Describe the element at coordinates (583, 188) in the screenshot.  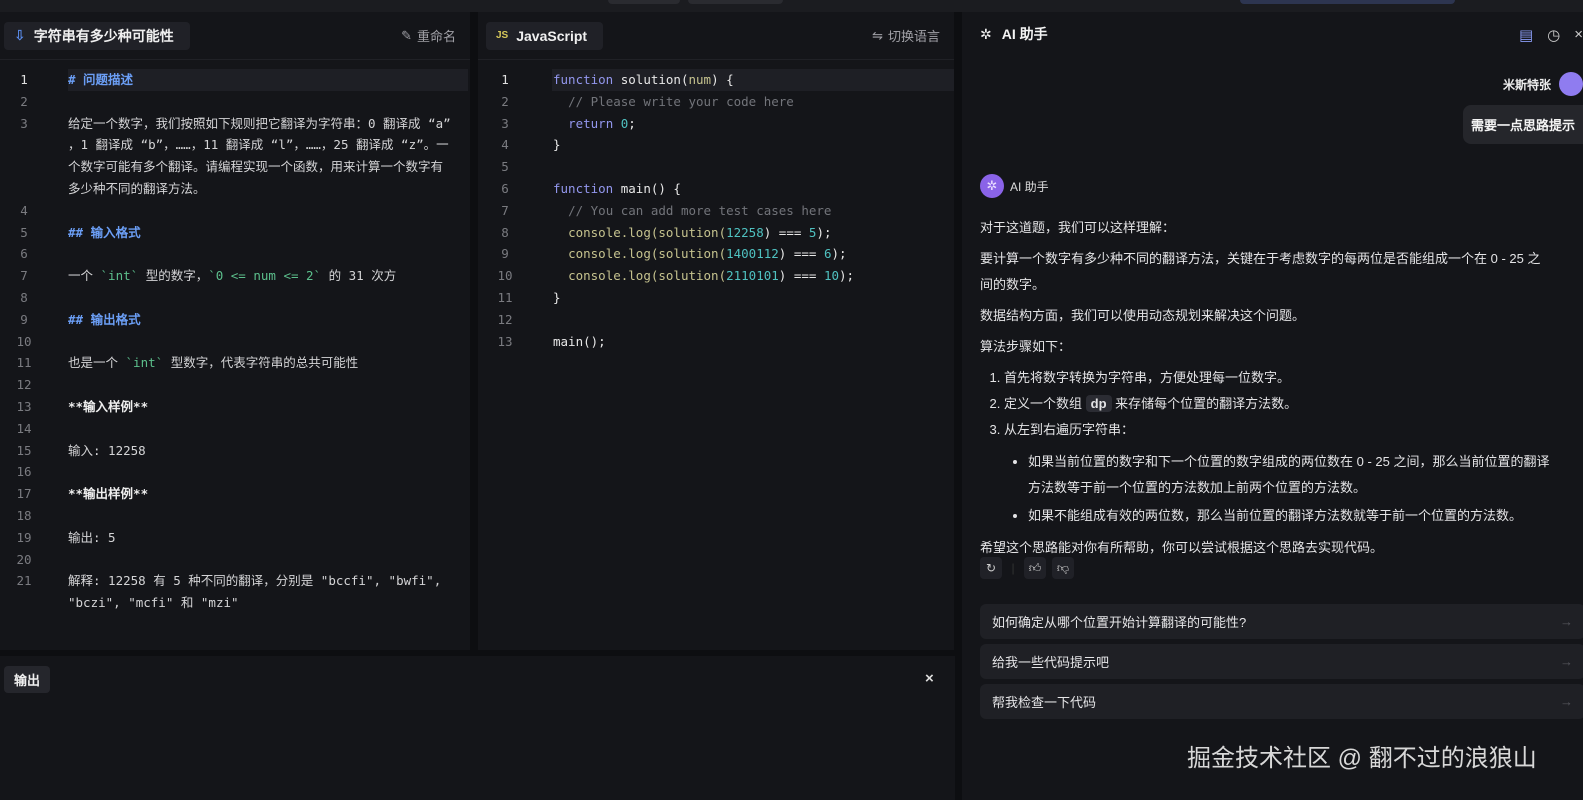
I see `token: function` at that location.